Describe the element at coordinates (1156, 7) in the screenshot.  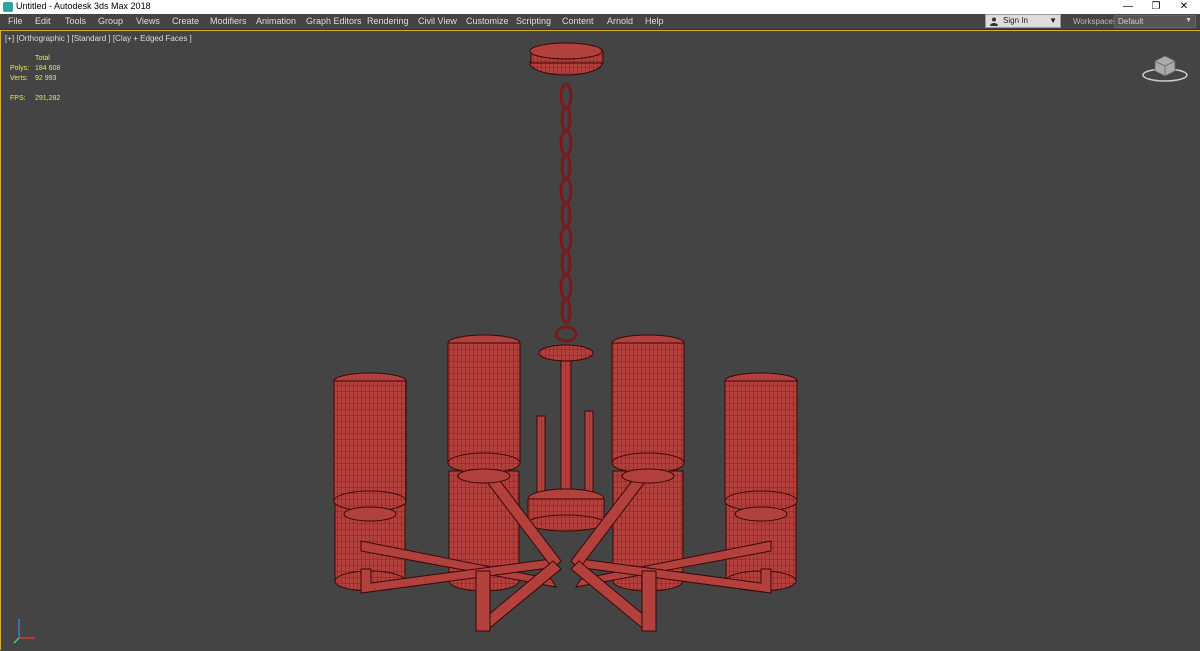
I see `restore-button: ❐` at that location.